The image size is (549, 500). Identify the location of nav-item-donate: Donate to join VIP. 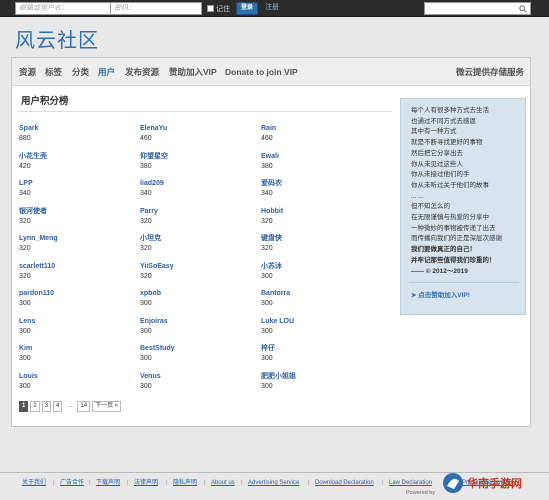
(261, 72).